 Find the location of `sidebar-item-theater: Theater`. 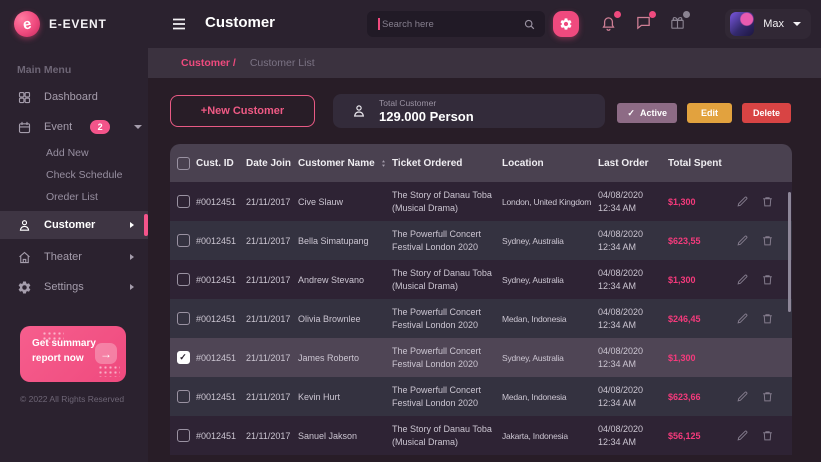

sidebar-item-theater: Theater is located at coordinates (74, 257).